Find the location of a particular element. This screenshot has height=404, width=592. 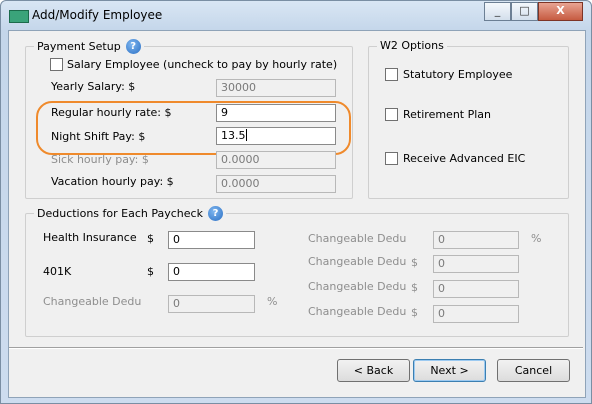

maximize-button: □ is located at coordinates (524, 11).